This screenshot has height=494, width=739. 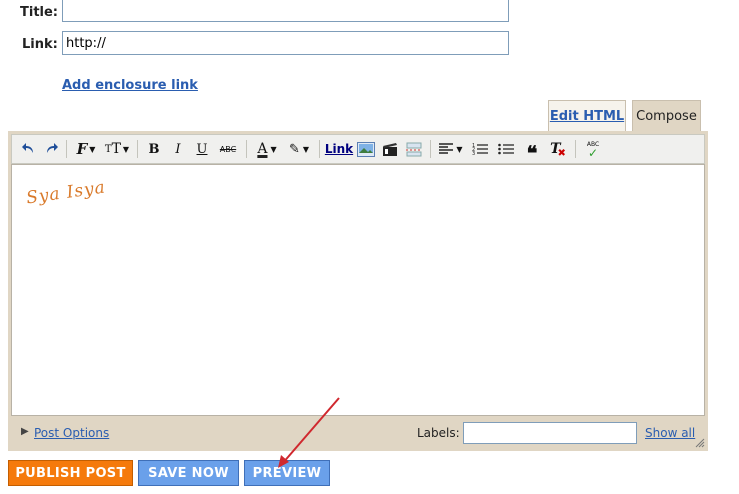 I want to click on spell-check-icon: ABC ✓, so click(x=593, y=149).